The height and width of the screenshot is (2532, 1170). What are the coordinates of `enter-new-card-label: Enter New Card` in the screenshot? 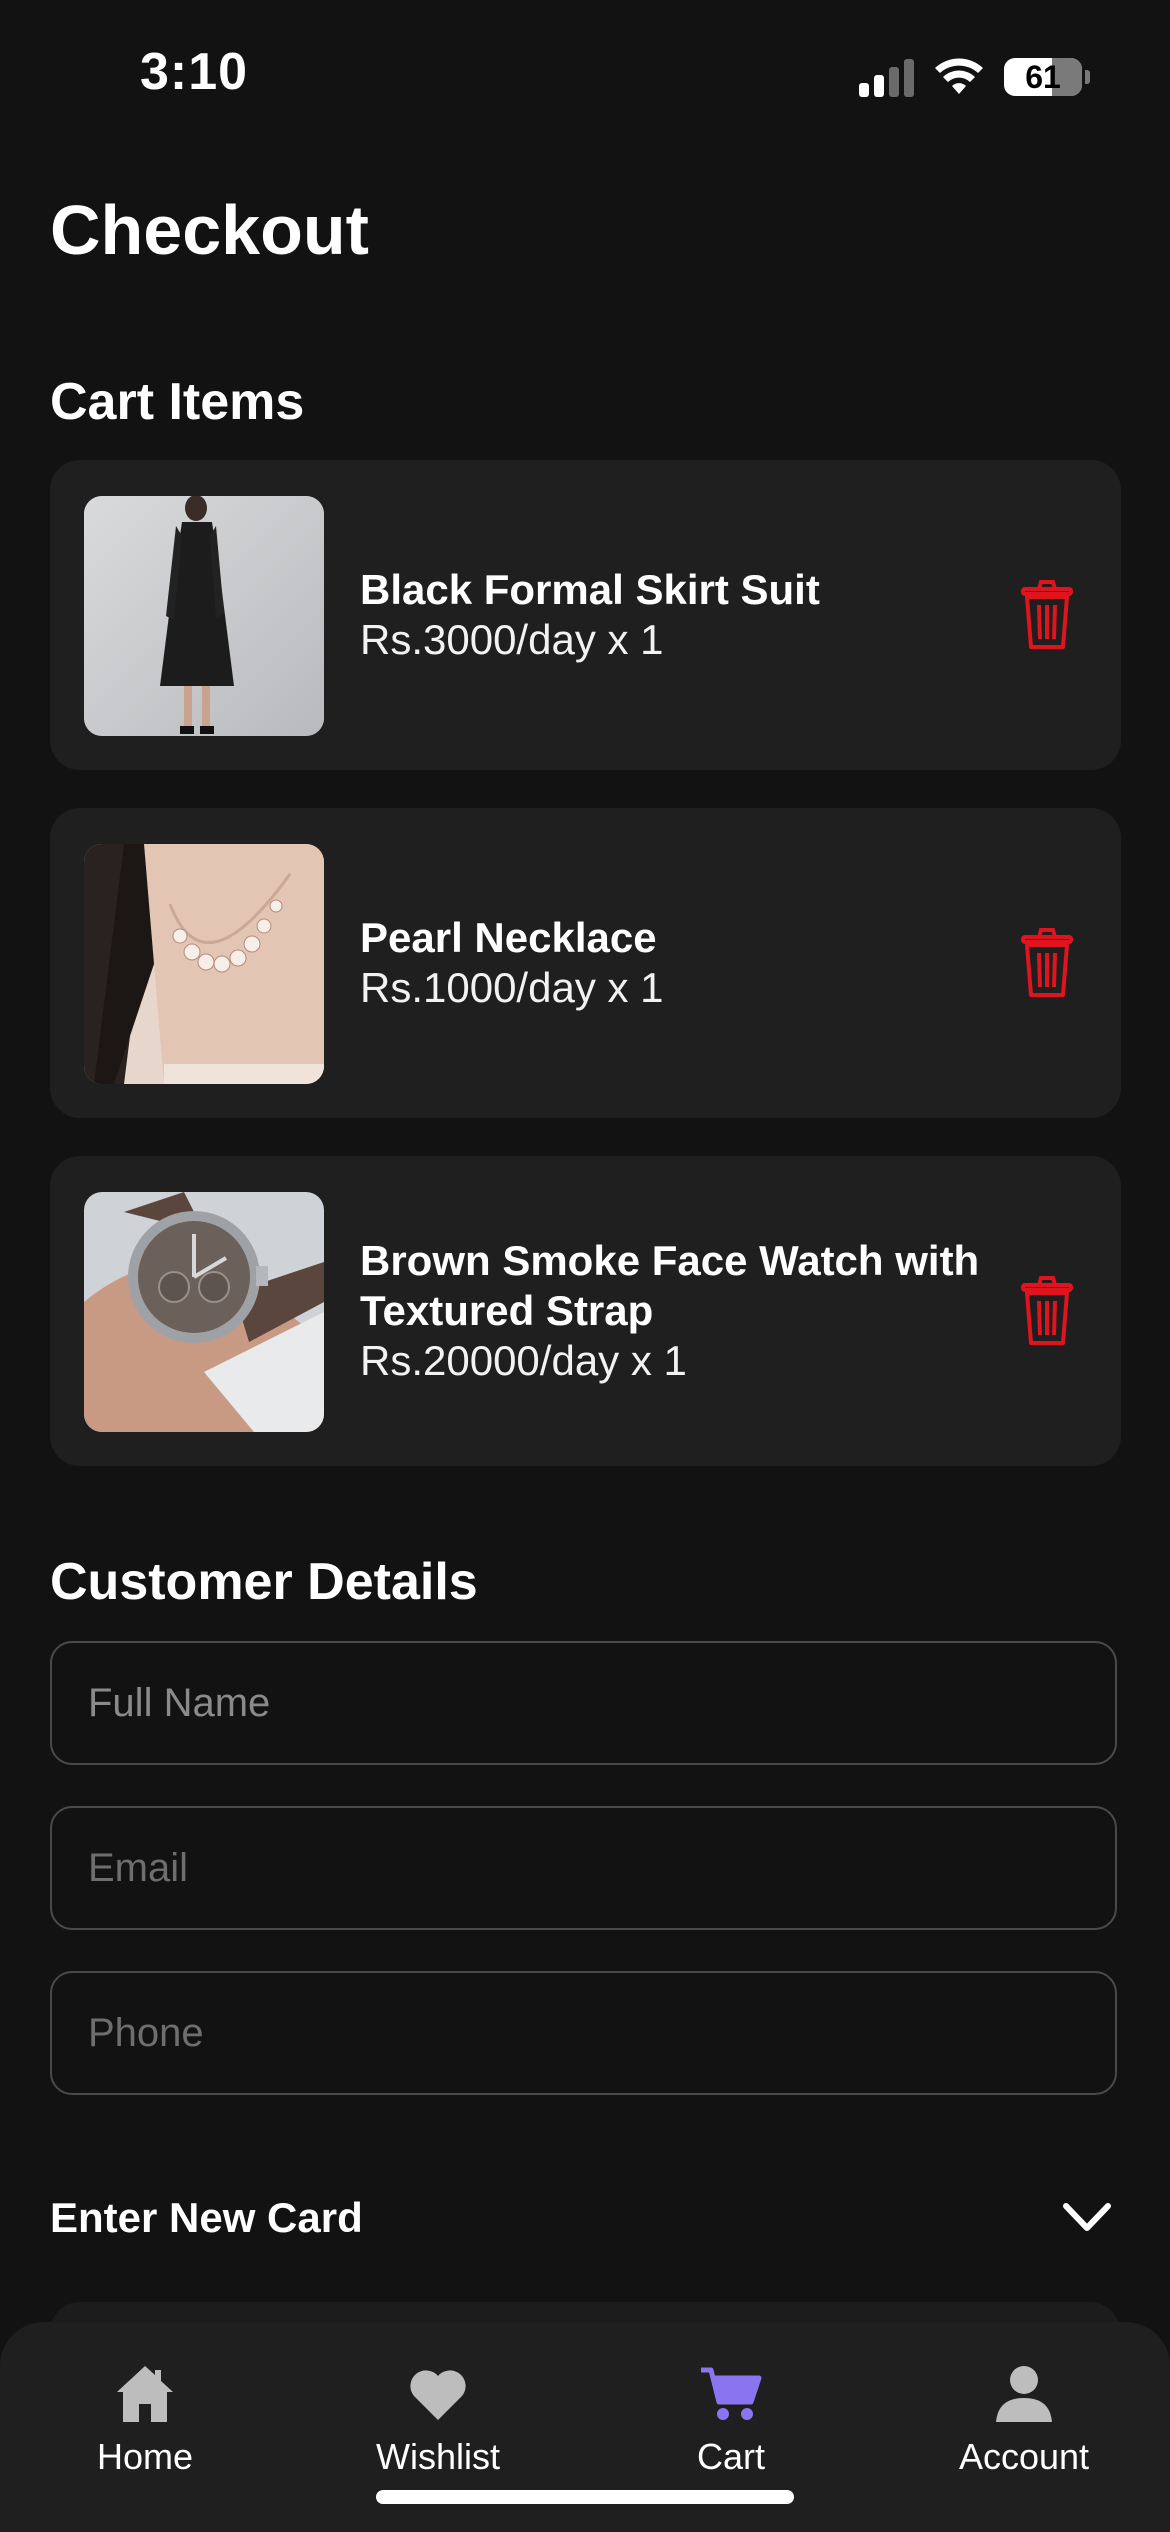 It's located at (206, 2217).